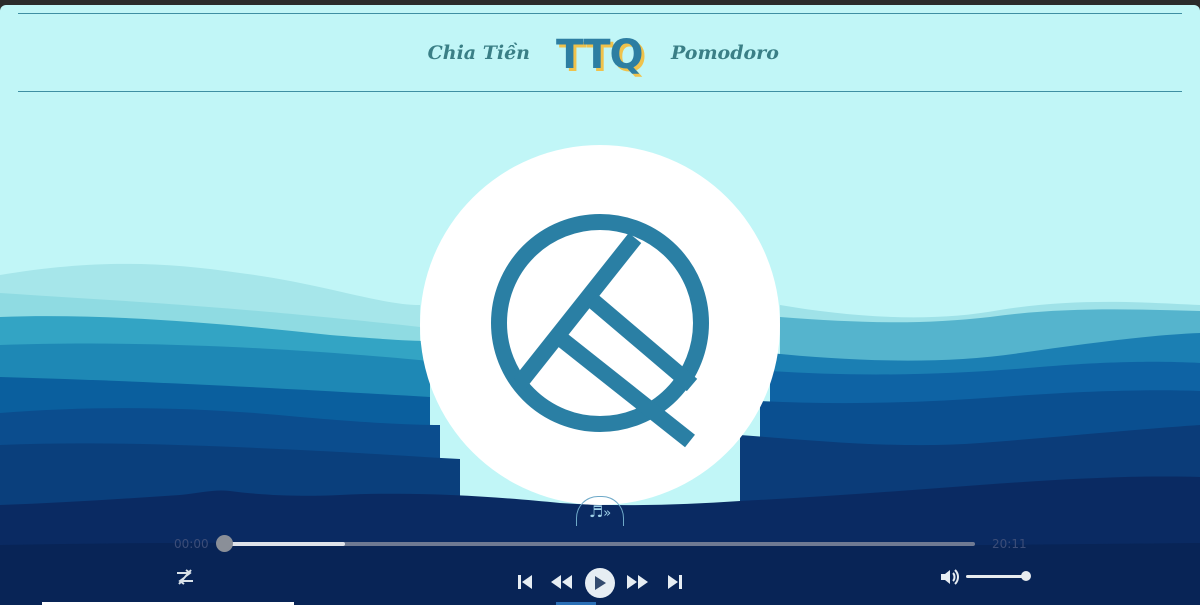 The image size is (1200, 605). I want to click on skip-next-icon, so click(675, 582).